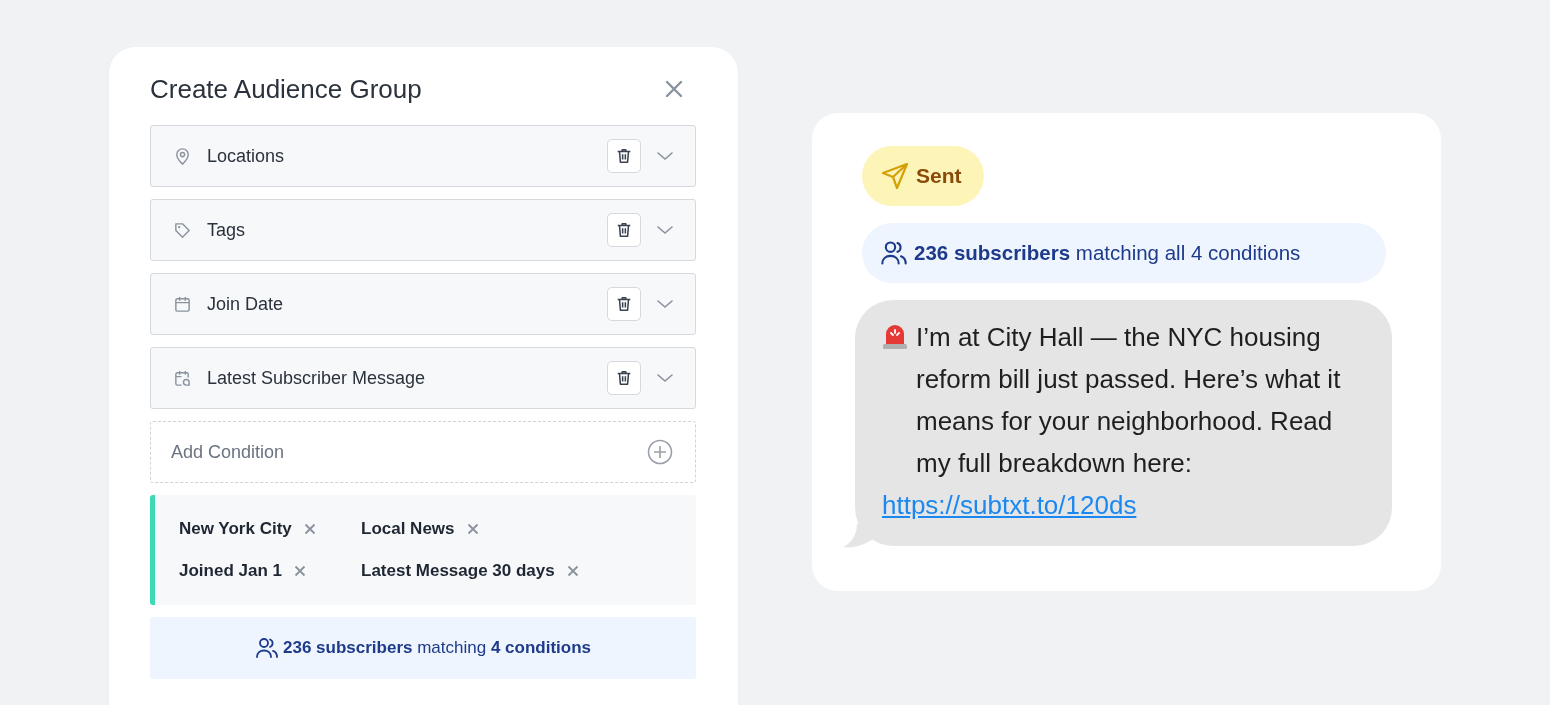 Image resolution: width=1550 pixels, height=705 pixels. What do you see at coordinates (182, 230) in the screenshot?
I see `tag-icon` at bounding box center [182, 230].